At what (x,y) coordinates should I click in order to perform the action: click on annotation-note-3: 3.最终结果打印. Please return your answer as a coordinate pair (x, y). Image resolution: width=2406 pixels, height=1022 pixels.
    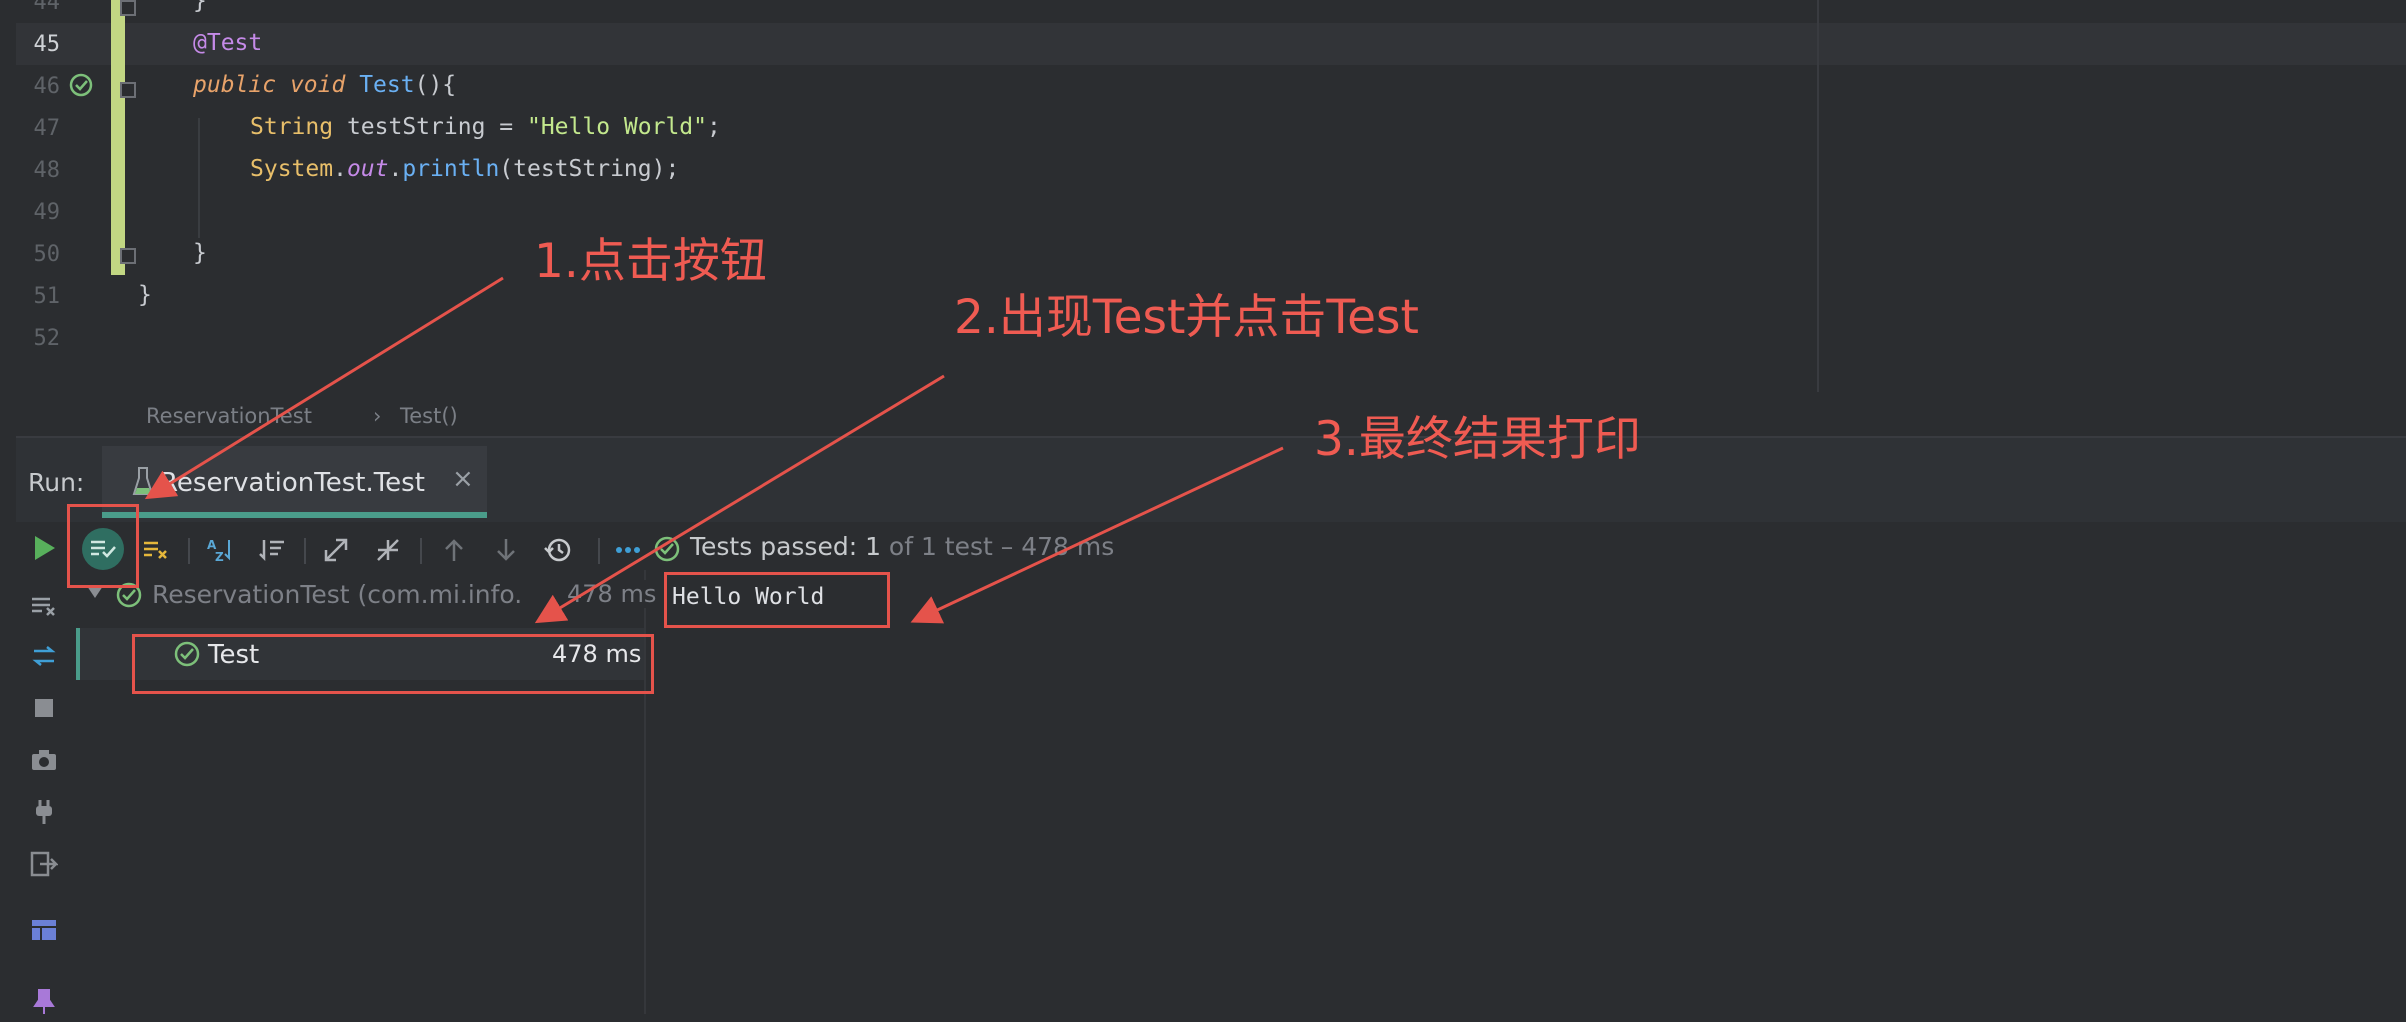
    Looking at the image, I should click on (1477, 439).